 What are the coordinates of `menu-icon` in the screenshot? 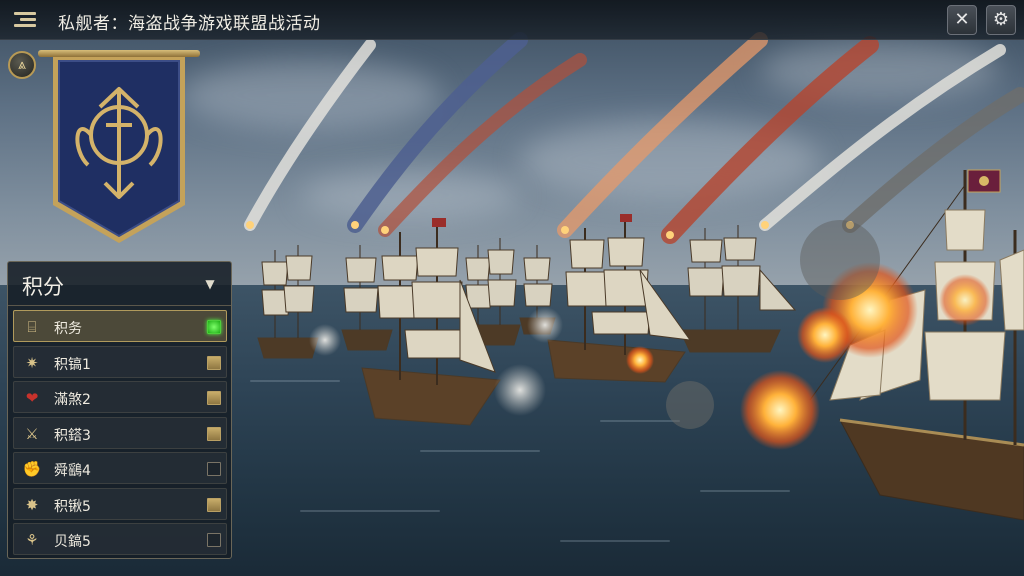 It's located at (25, 20).